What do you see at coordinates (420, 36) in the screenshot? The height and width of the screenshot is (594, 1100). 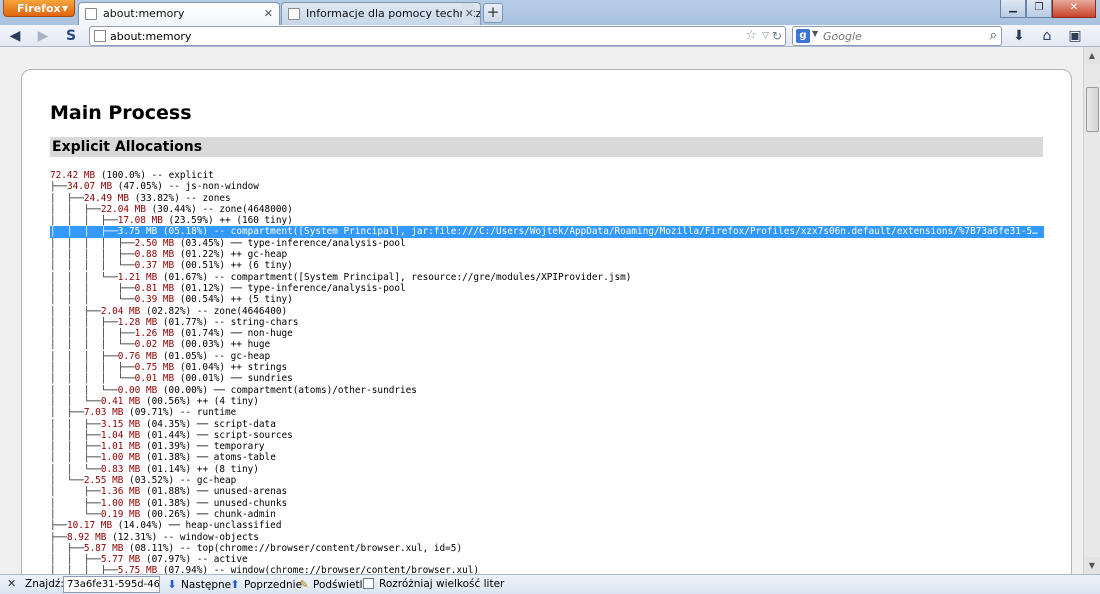 I see `url-input` at bounding box center [420, 36].